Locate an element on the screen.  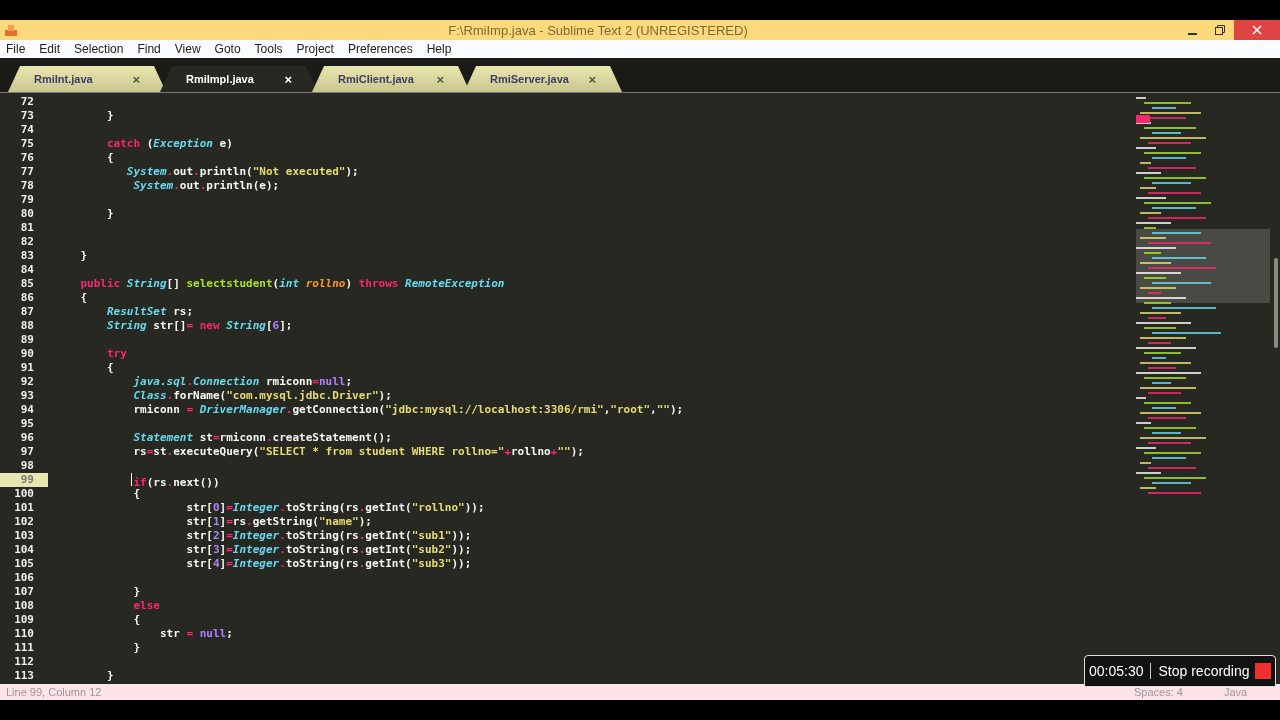
app-icon is located at coordinates (11, 30).